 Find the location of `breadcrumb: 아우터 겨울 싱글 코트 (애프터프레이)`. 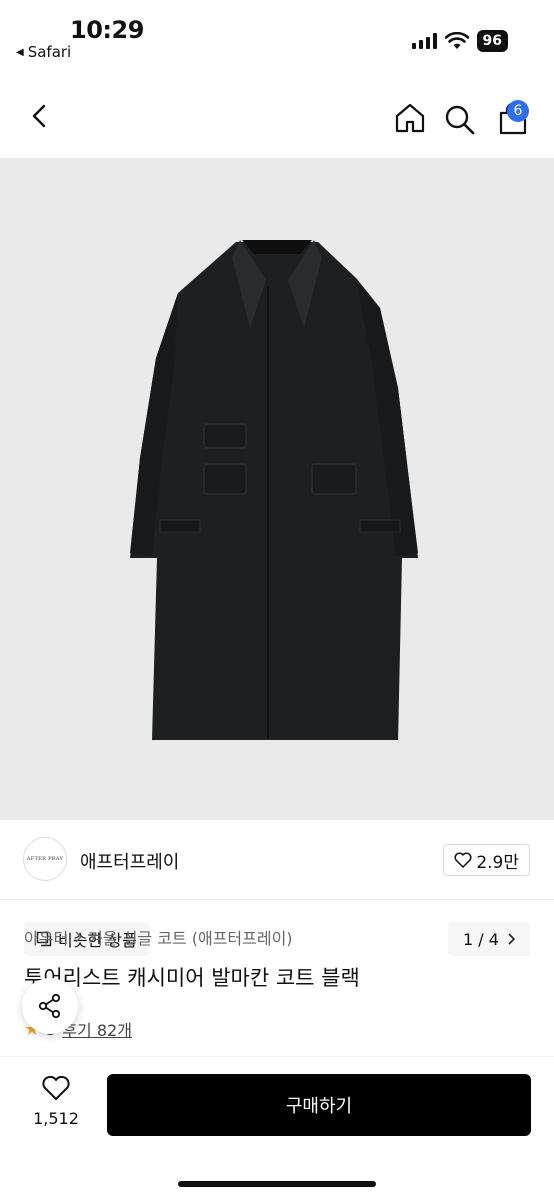

breadcrumb: 아우터 겨울 싱글 코트 (애프터프레이) is located at coordinates (158, 937).